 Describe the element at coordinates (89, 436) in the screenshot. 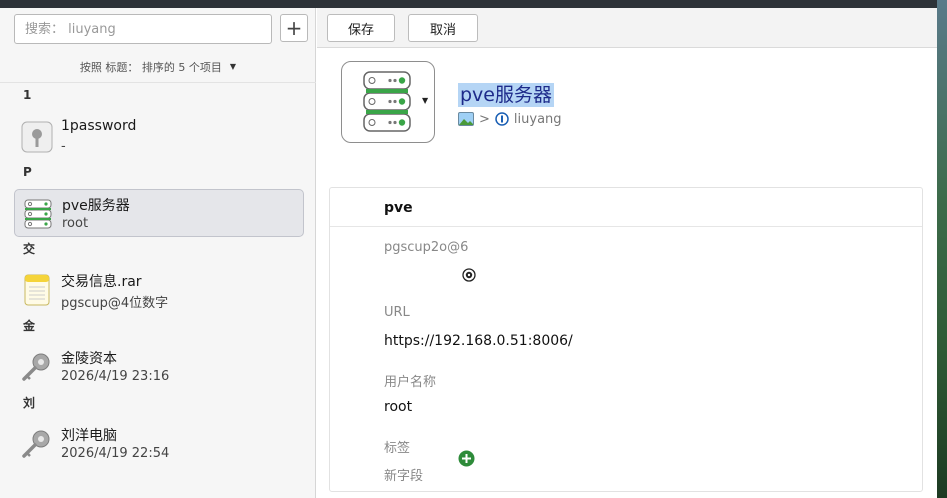

I see `item-title: 刘洋电脑` at that location.